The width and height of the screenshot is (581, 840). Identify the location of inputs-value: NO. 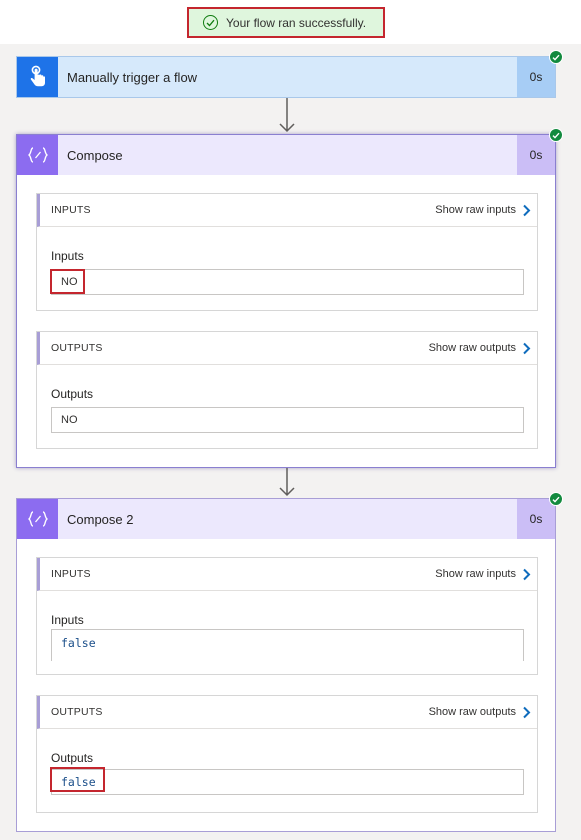
(287, 282).